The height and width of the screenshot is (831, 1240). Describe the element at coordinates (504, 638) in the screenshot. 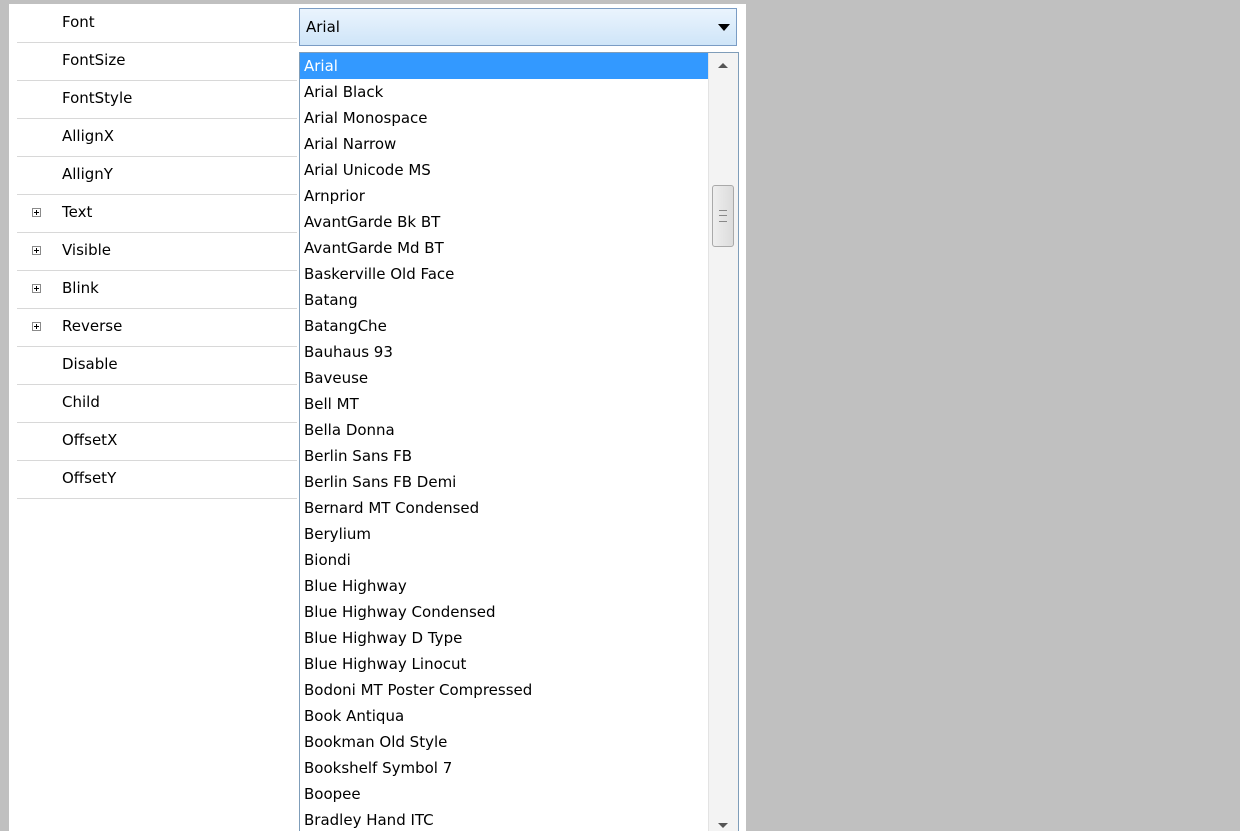

I see `font-option: Blue Highway D Type` at that location.